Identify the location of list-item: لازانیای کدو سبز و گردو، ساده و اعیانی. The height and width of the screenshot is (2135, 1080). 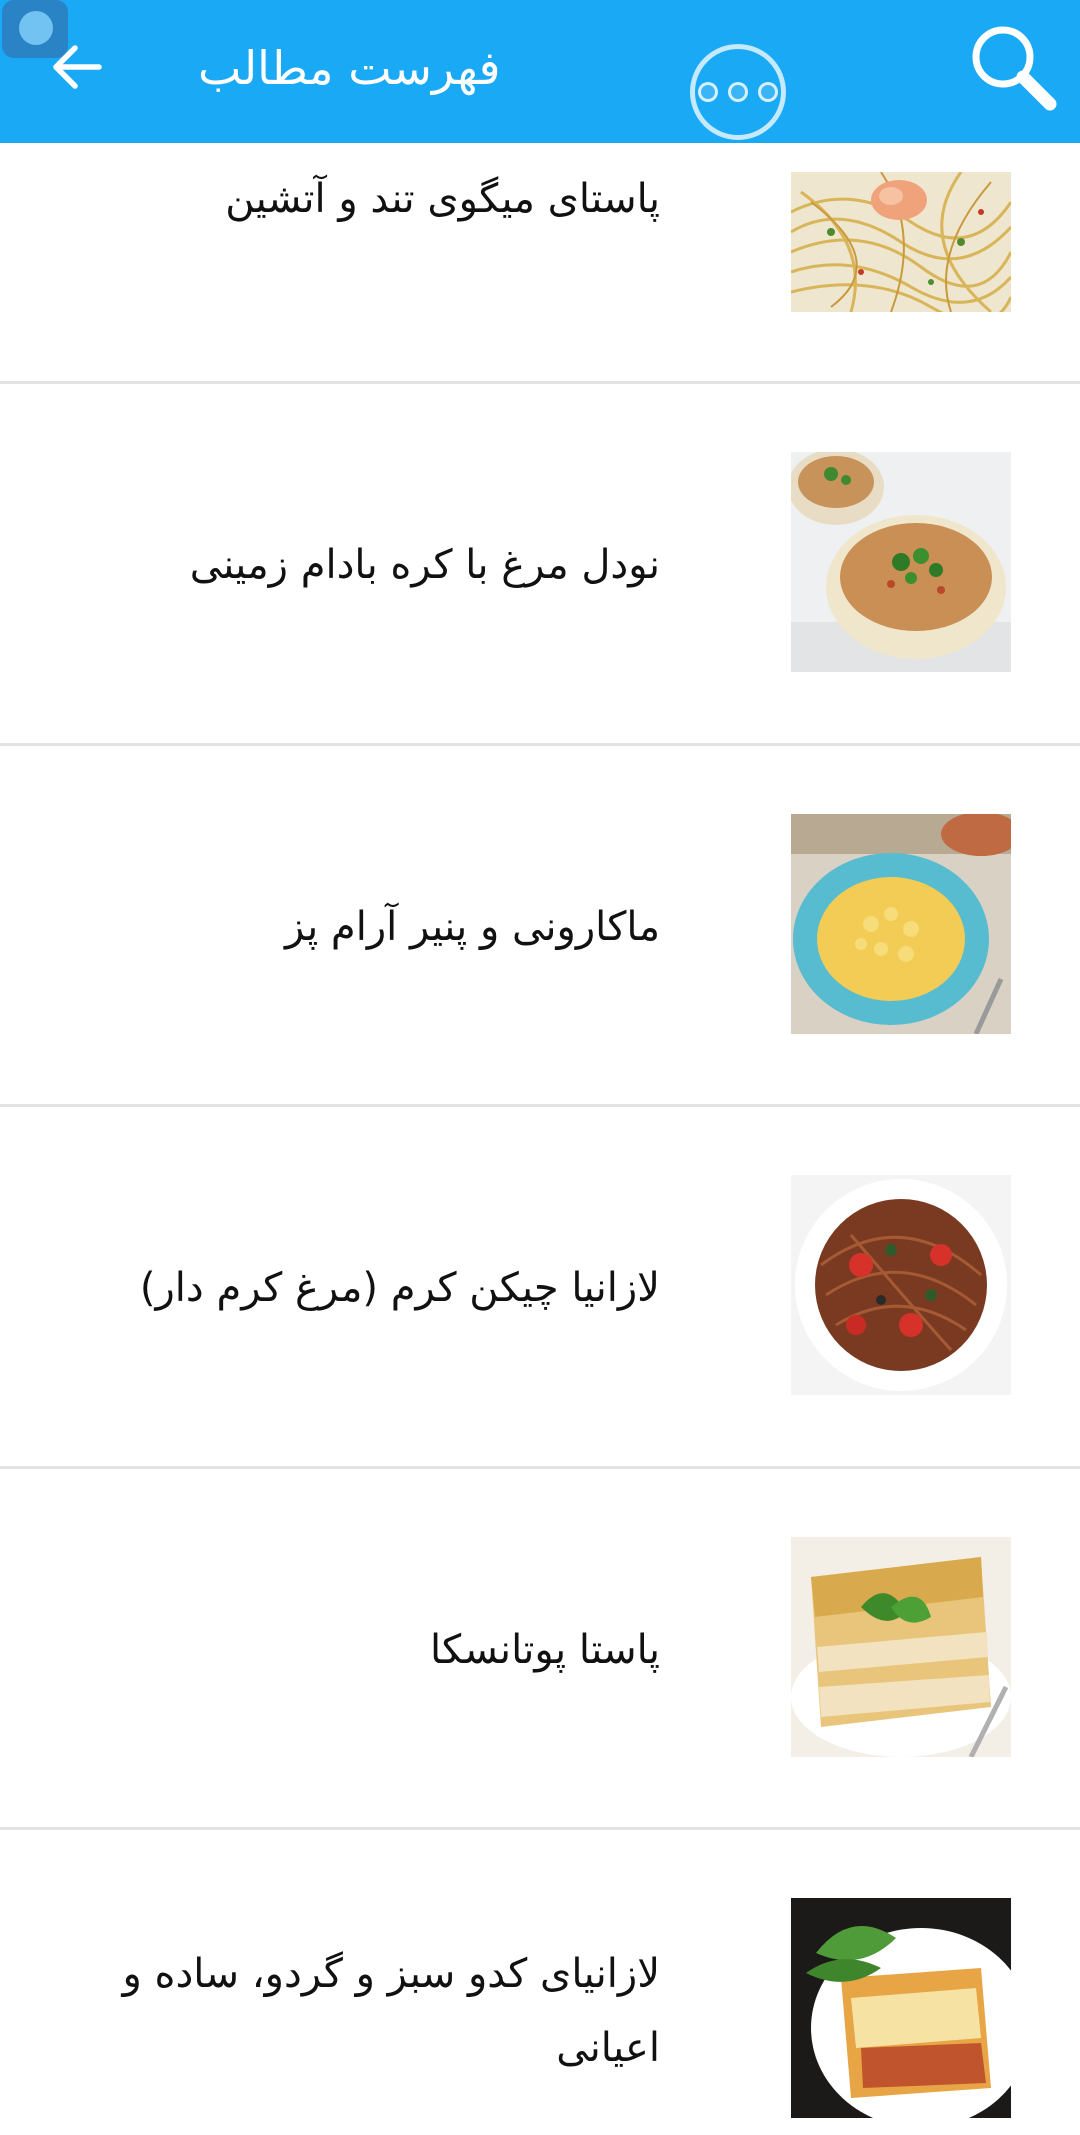
(540, 1982).